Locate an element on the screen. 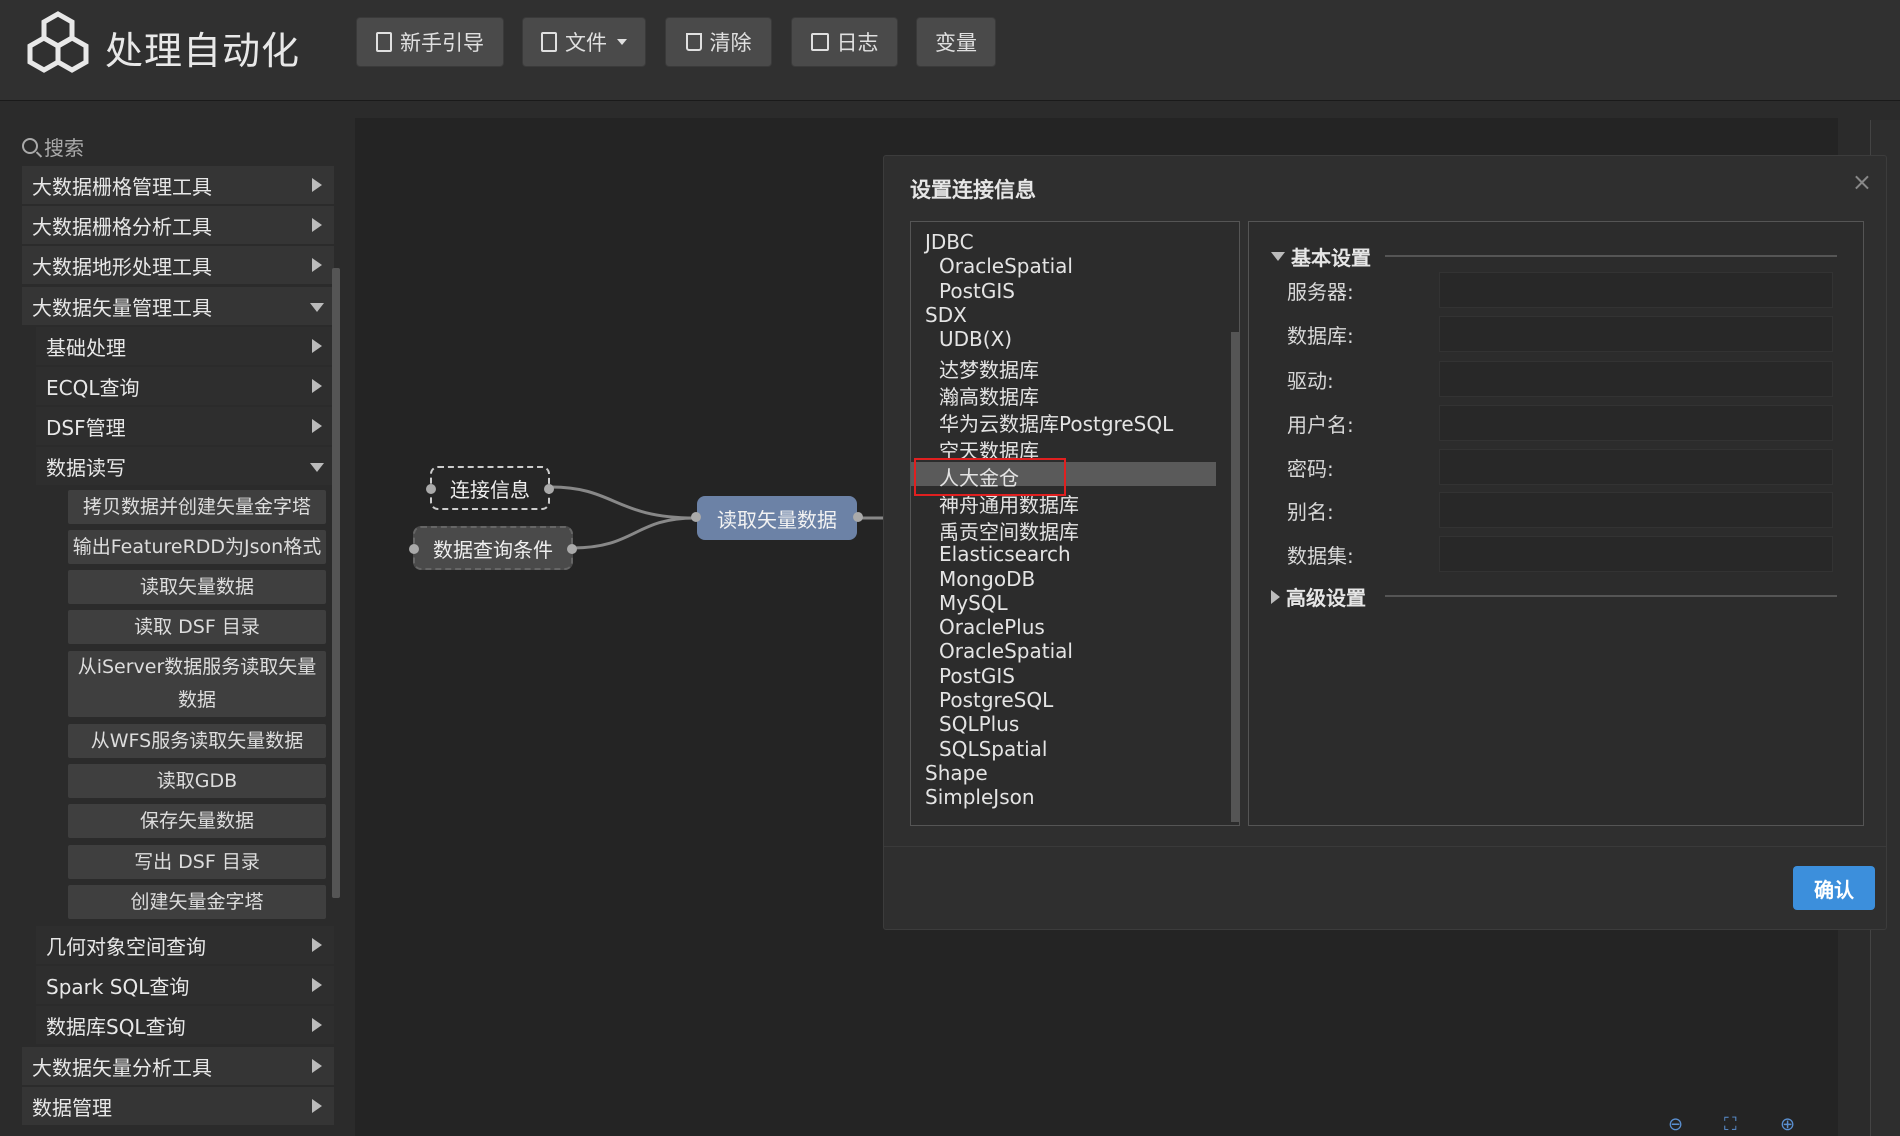 This screenshot has height=1136, width=1900. driver-label: 驱动: is located at coordinates (1310, 381).